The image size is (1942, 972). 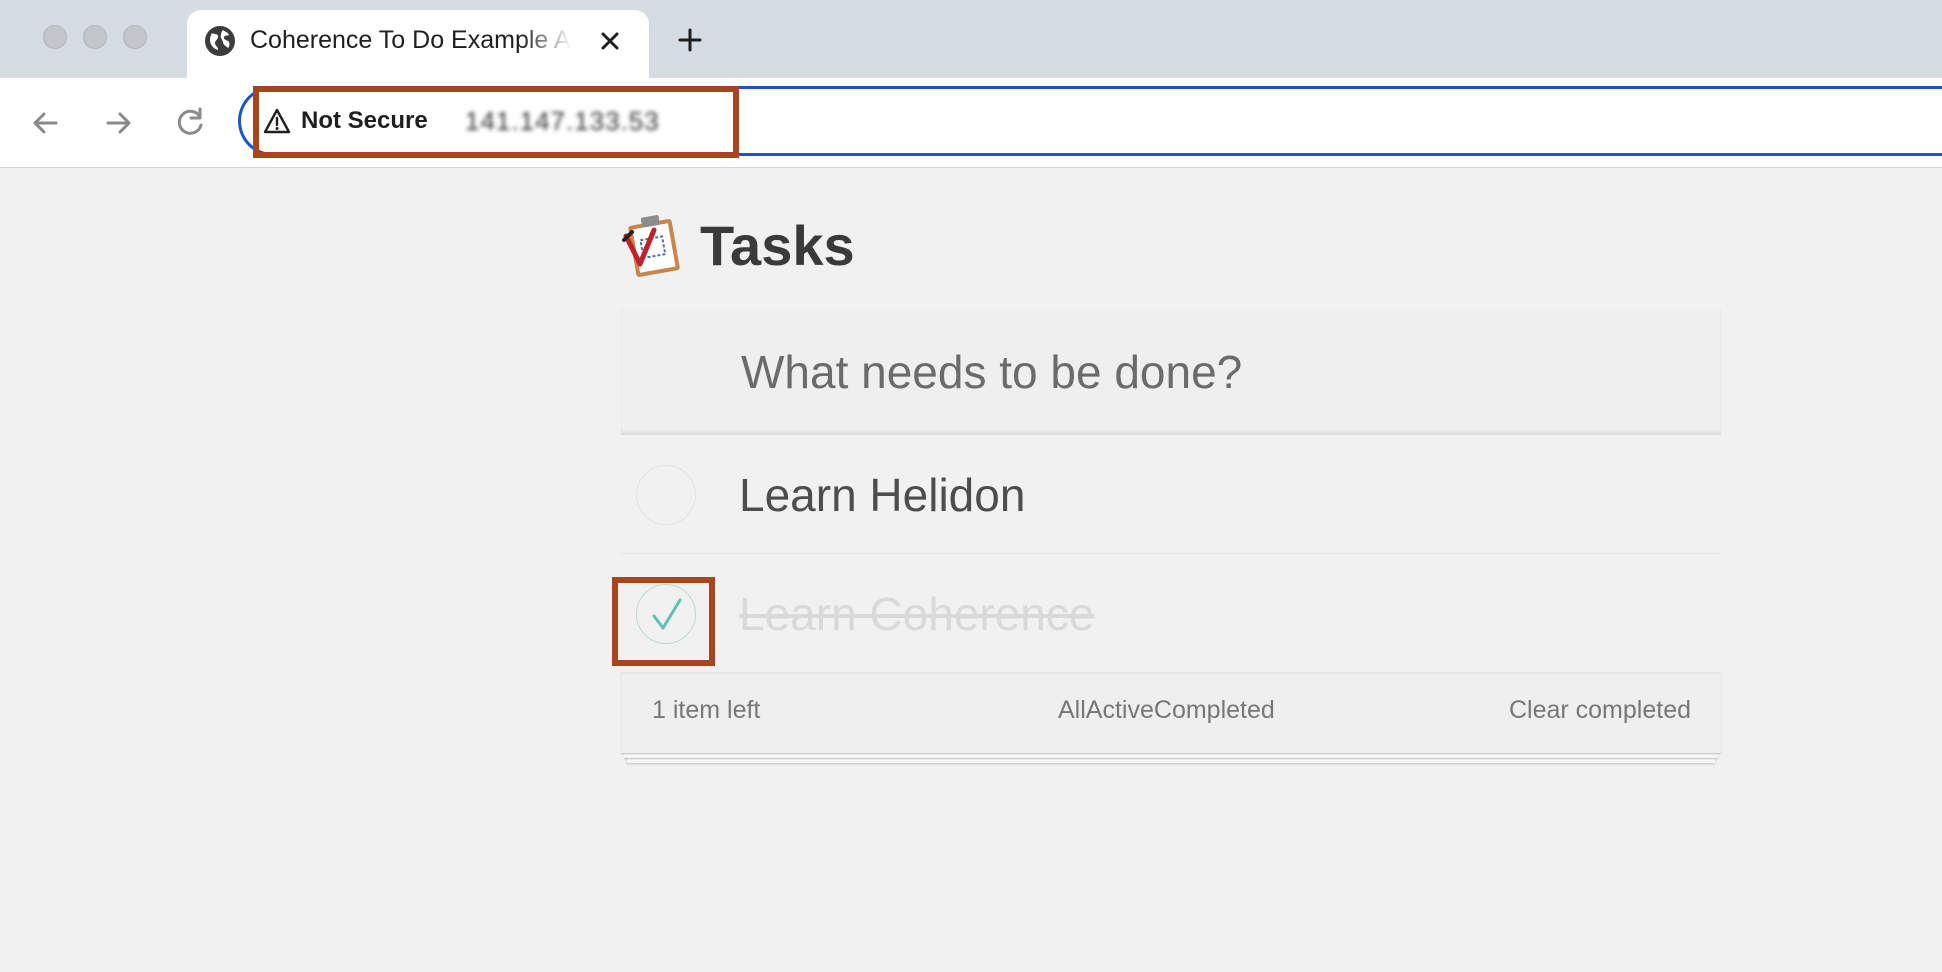 I want to click on address-bar: Not Secure 141.147.133.53, so click(x=1090, y=121).